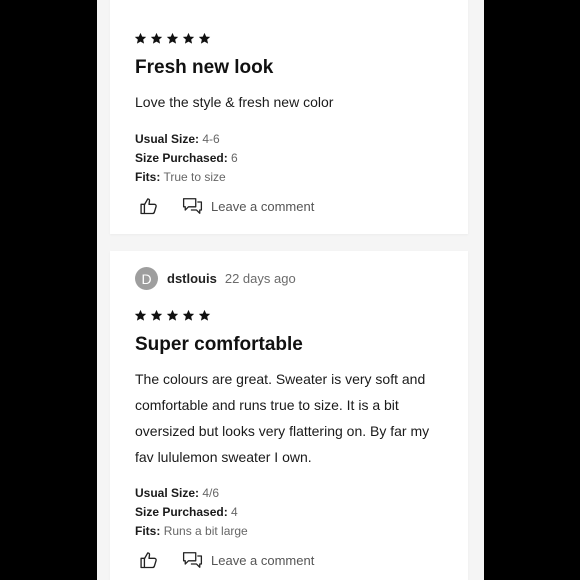  Describe the element at coordinates (146, 278) in the screenshot. I see `avatar: D` at that location.